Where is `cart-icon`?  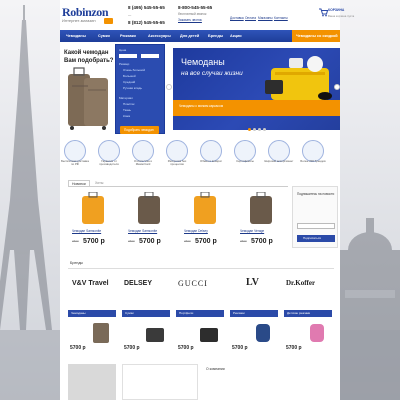 cart-icon is located at coordinates (323, 12).